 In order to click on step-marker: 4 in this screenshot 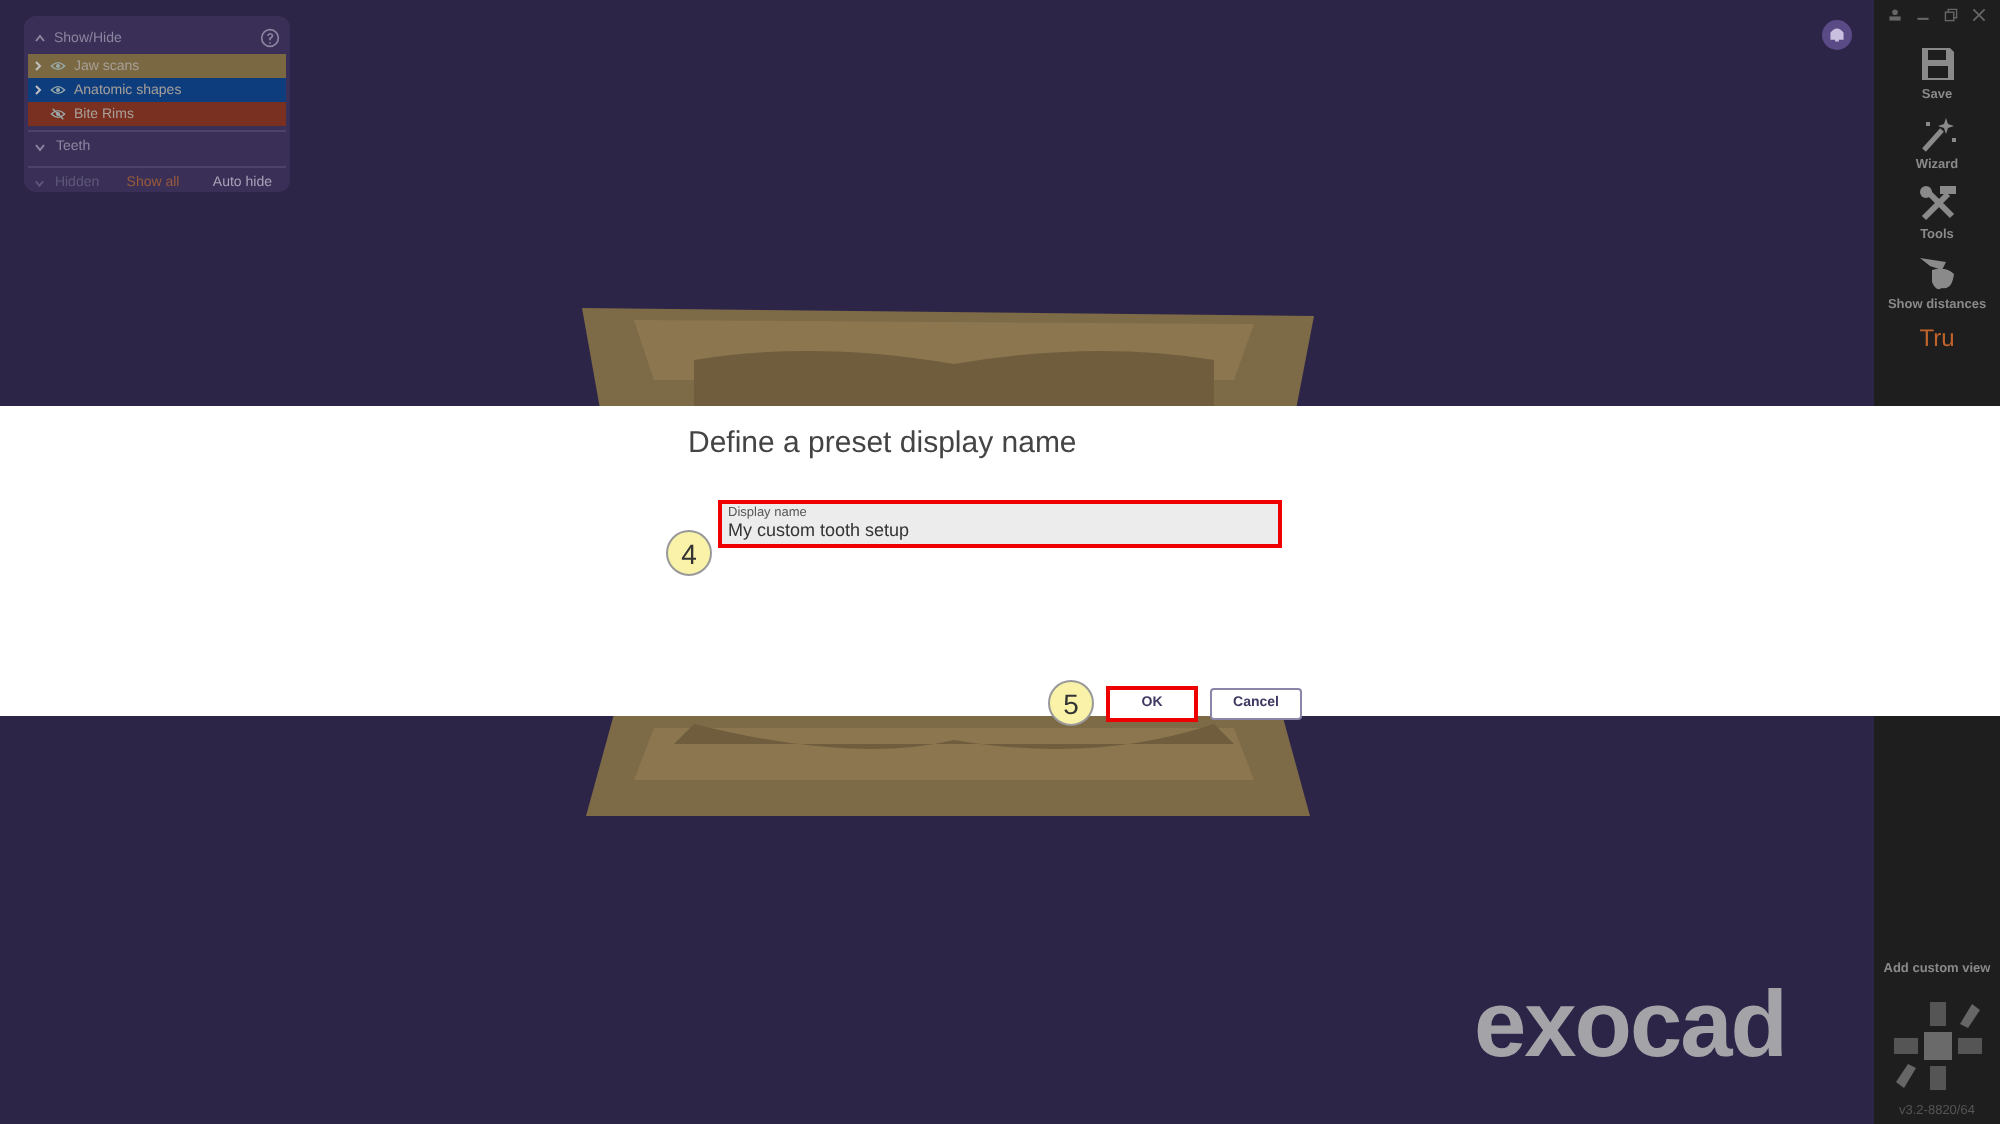, I will do `click(689, 553)`.